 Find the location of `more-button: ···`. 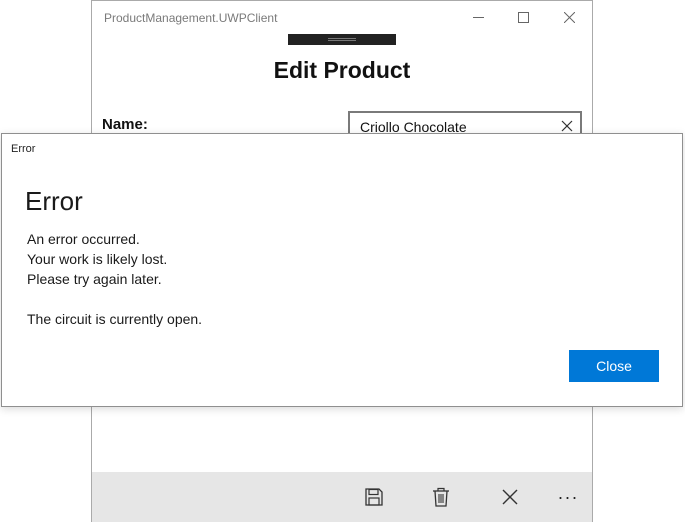

more-button: ··· is located at coordinates (568, 497).